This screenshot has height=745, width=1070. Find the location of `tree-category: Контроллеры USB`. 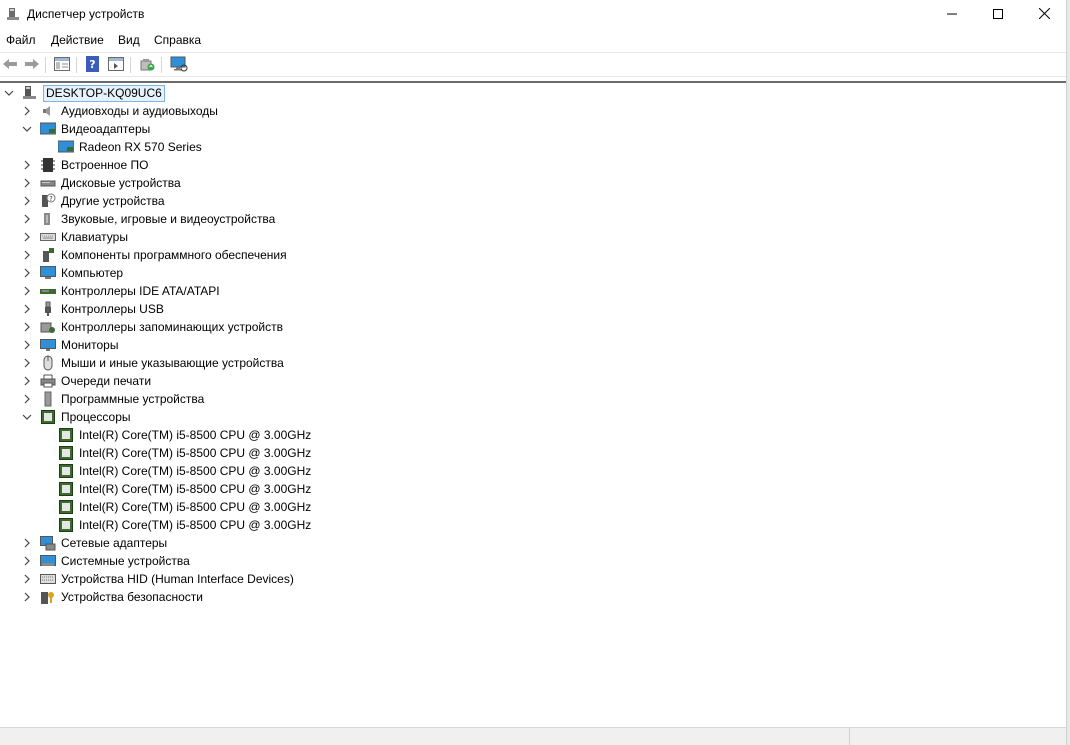

tree-category: Контроллеры USB is located at coordinates (93, 309).